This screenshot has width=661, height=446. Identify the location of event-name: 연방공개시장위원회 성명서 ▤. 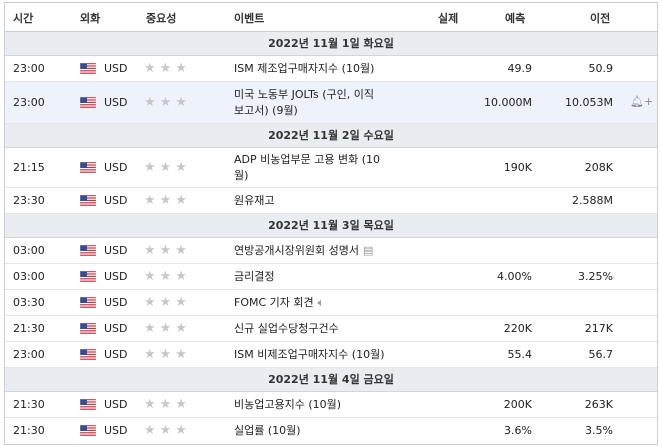
(331, 251).